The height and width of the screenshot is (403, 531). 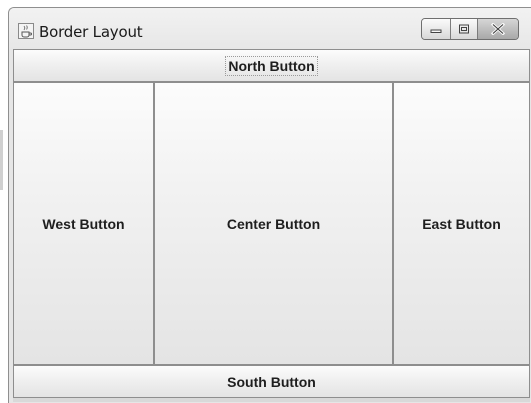 I want to click on window-title: Border Layout, so click(x=91, y=32).